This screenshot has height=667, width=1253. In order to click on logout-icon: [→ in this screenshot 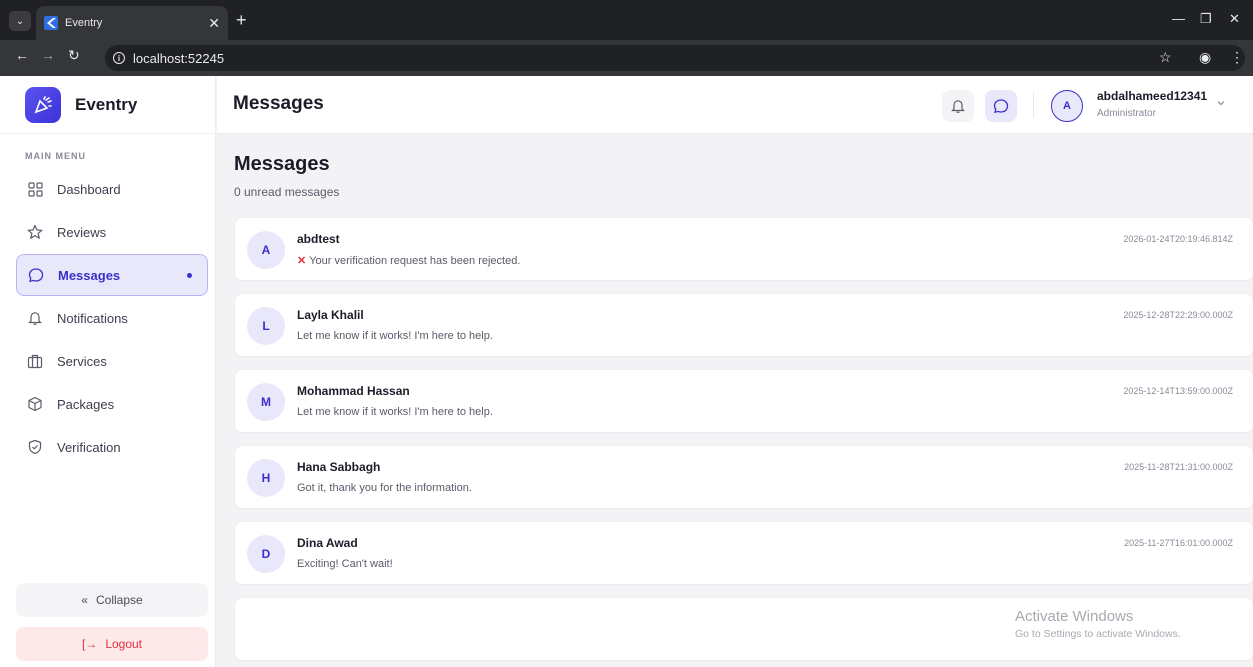, I will do `click(89, 644)`.